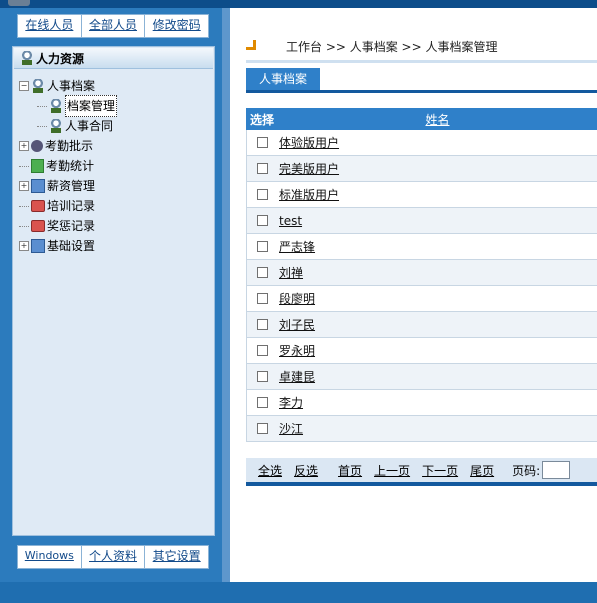 The height and width of the screenshot is (603, 597). What do you see at coordinates (298, 4) in the screenshot?
I see `top-bar` at bounding box center [298, 4].